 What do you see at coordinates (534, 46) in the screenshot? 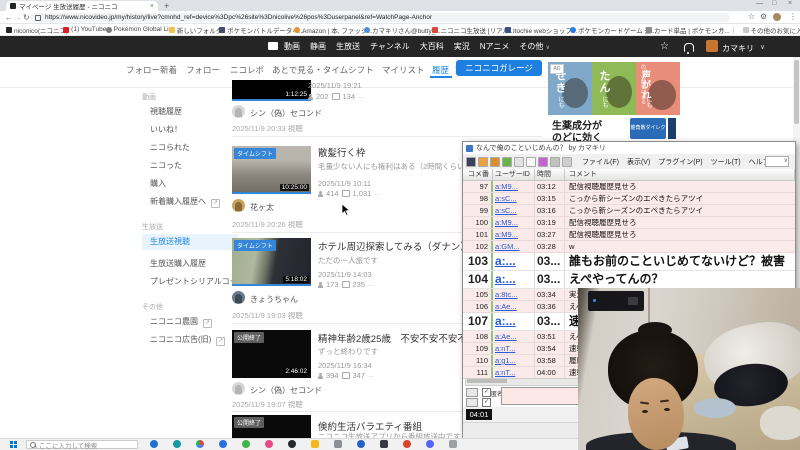
I see `nav-other: その他 ∨` at bounding box center [534, 46].